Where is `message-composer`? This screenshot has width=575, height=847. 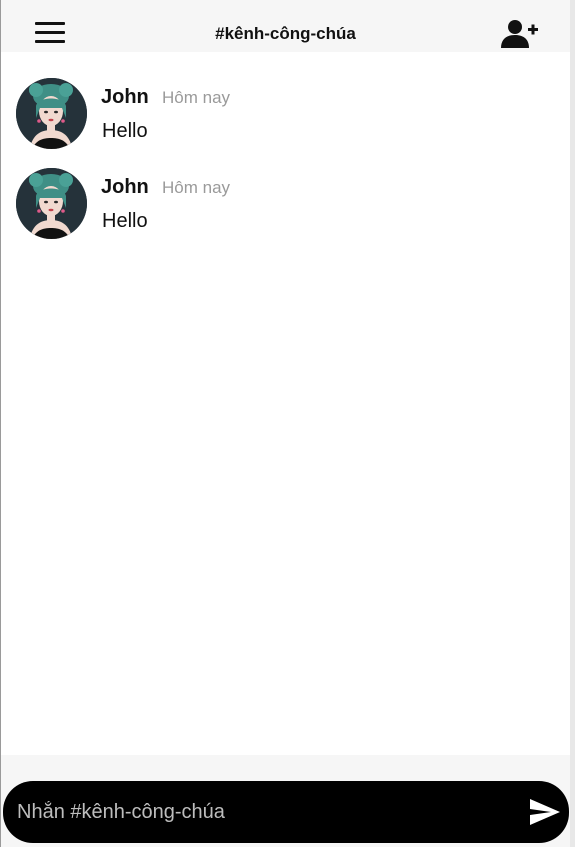
message-composer is located at coordinates (286, 812).